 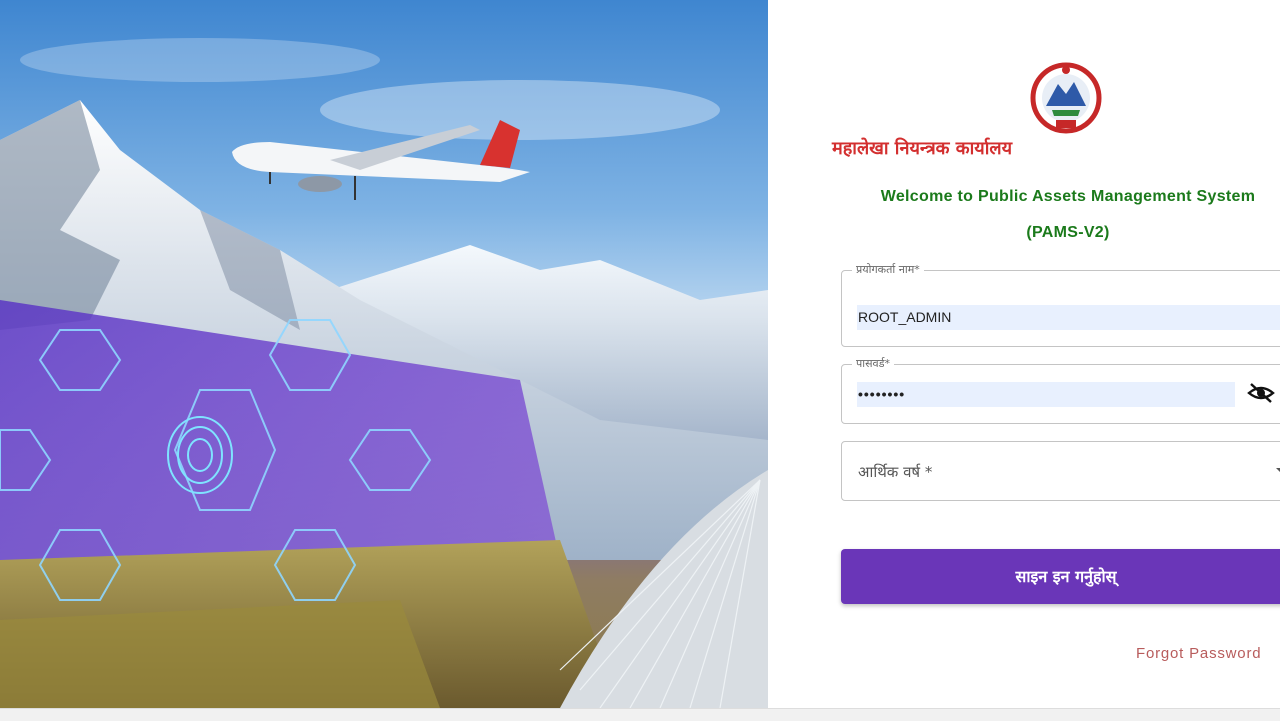 What do you see at coordinates (1046, 394) in the screenshot?
I see `password-input: ••••••••` at bounding box center [1046, 394].